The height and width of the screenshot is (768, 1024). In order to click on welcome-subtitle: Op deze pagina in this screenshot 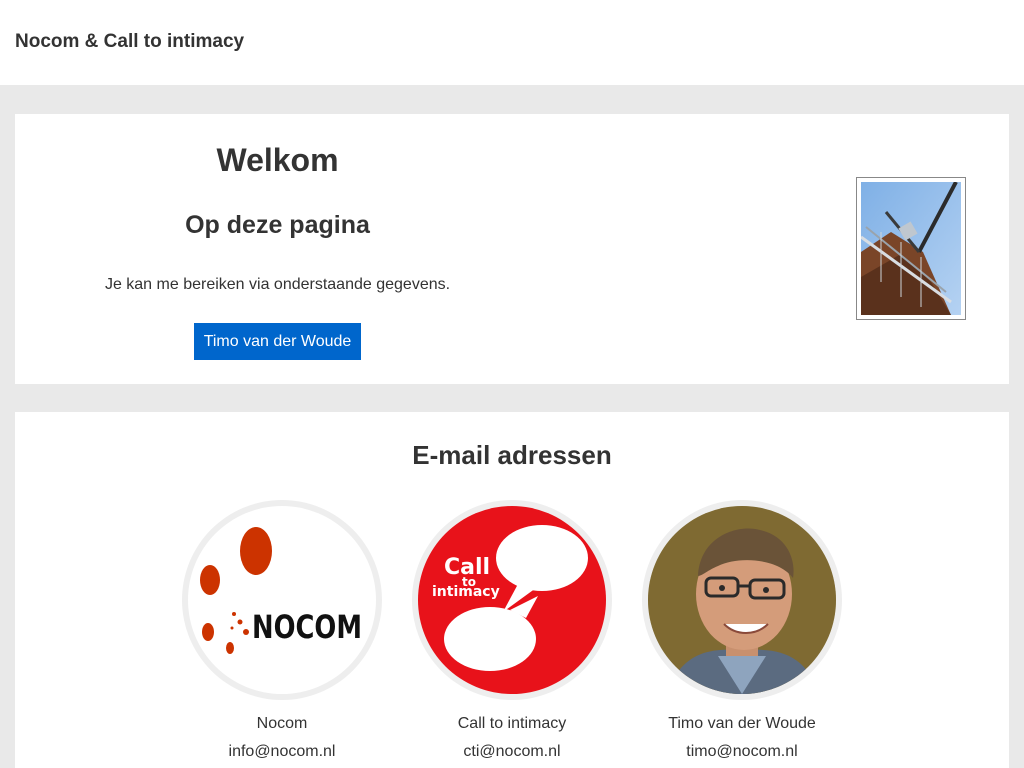, I will do `click(277, 225)`.